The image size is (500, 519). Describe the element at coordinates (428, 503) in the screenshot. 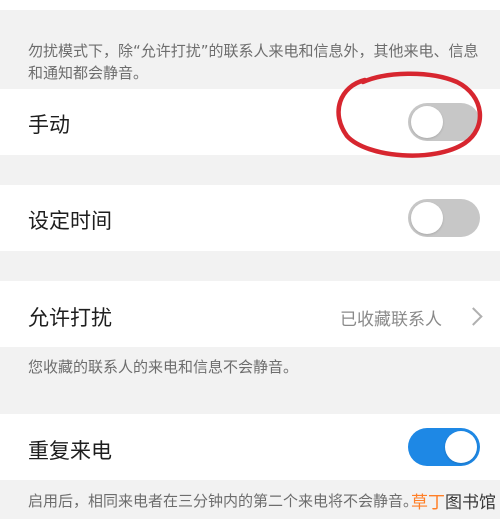

I see `watermark-accent: 草丁` at that location.